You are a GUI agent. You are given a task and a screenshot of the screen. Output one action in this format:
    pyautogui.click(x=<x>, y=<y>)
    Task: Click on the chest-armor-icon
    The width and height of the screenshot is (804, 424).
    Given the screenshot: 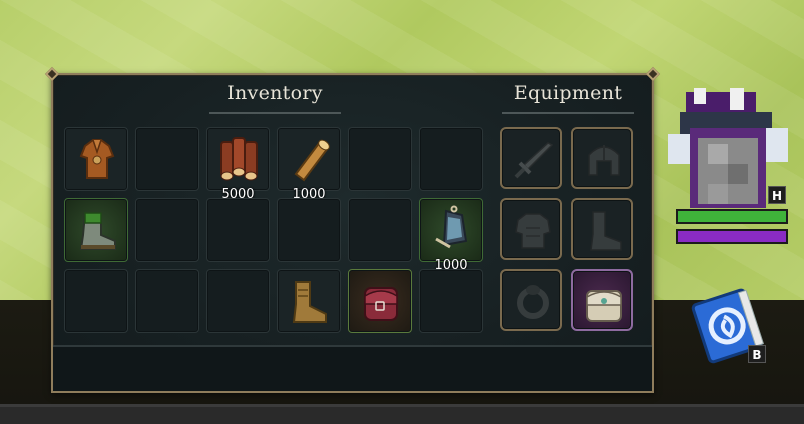 What is the action you would take?
    pyautogui.click(x=533, y=231)
    